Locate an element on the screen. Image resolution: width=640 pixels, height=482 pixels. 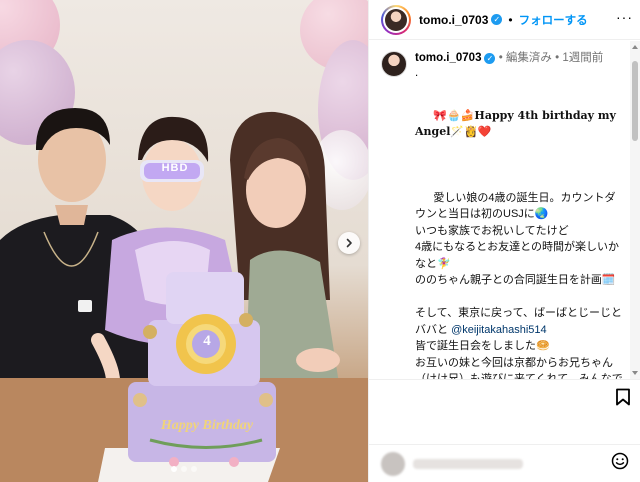
more-options-icon: ··· is located at coordinates (624, 17).